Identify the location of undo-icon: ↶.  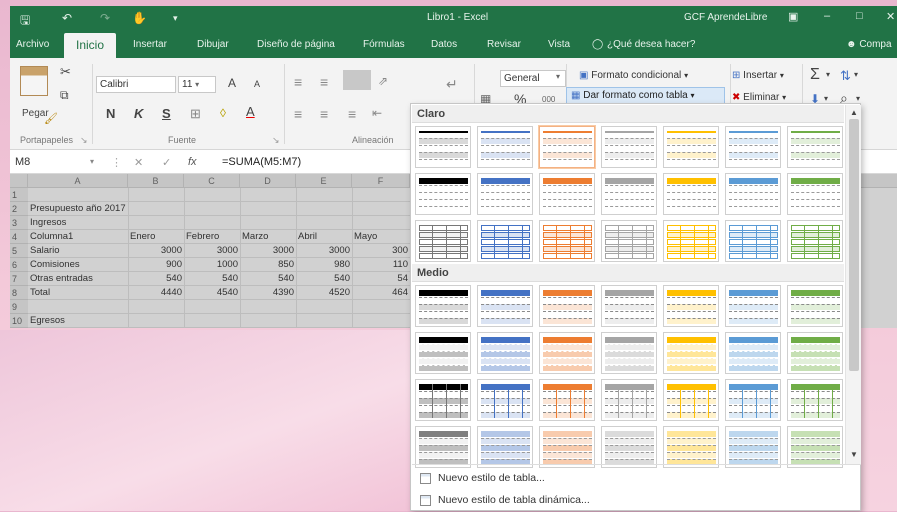
(67, 18).